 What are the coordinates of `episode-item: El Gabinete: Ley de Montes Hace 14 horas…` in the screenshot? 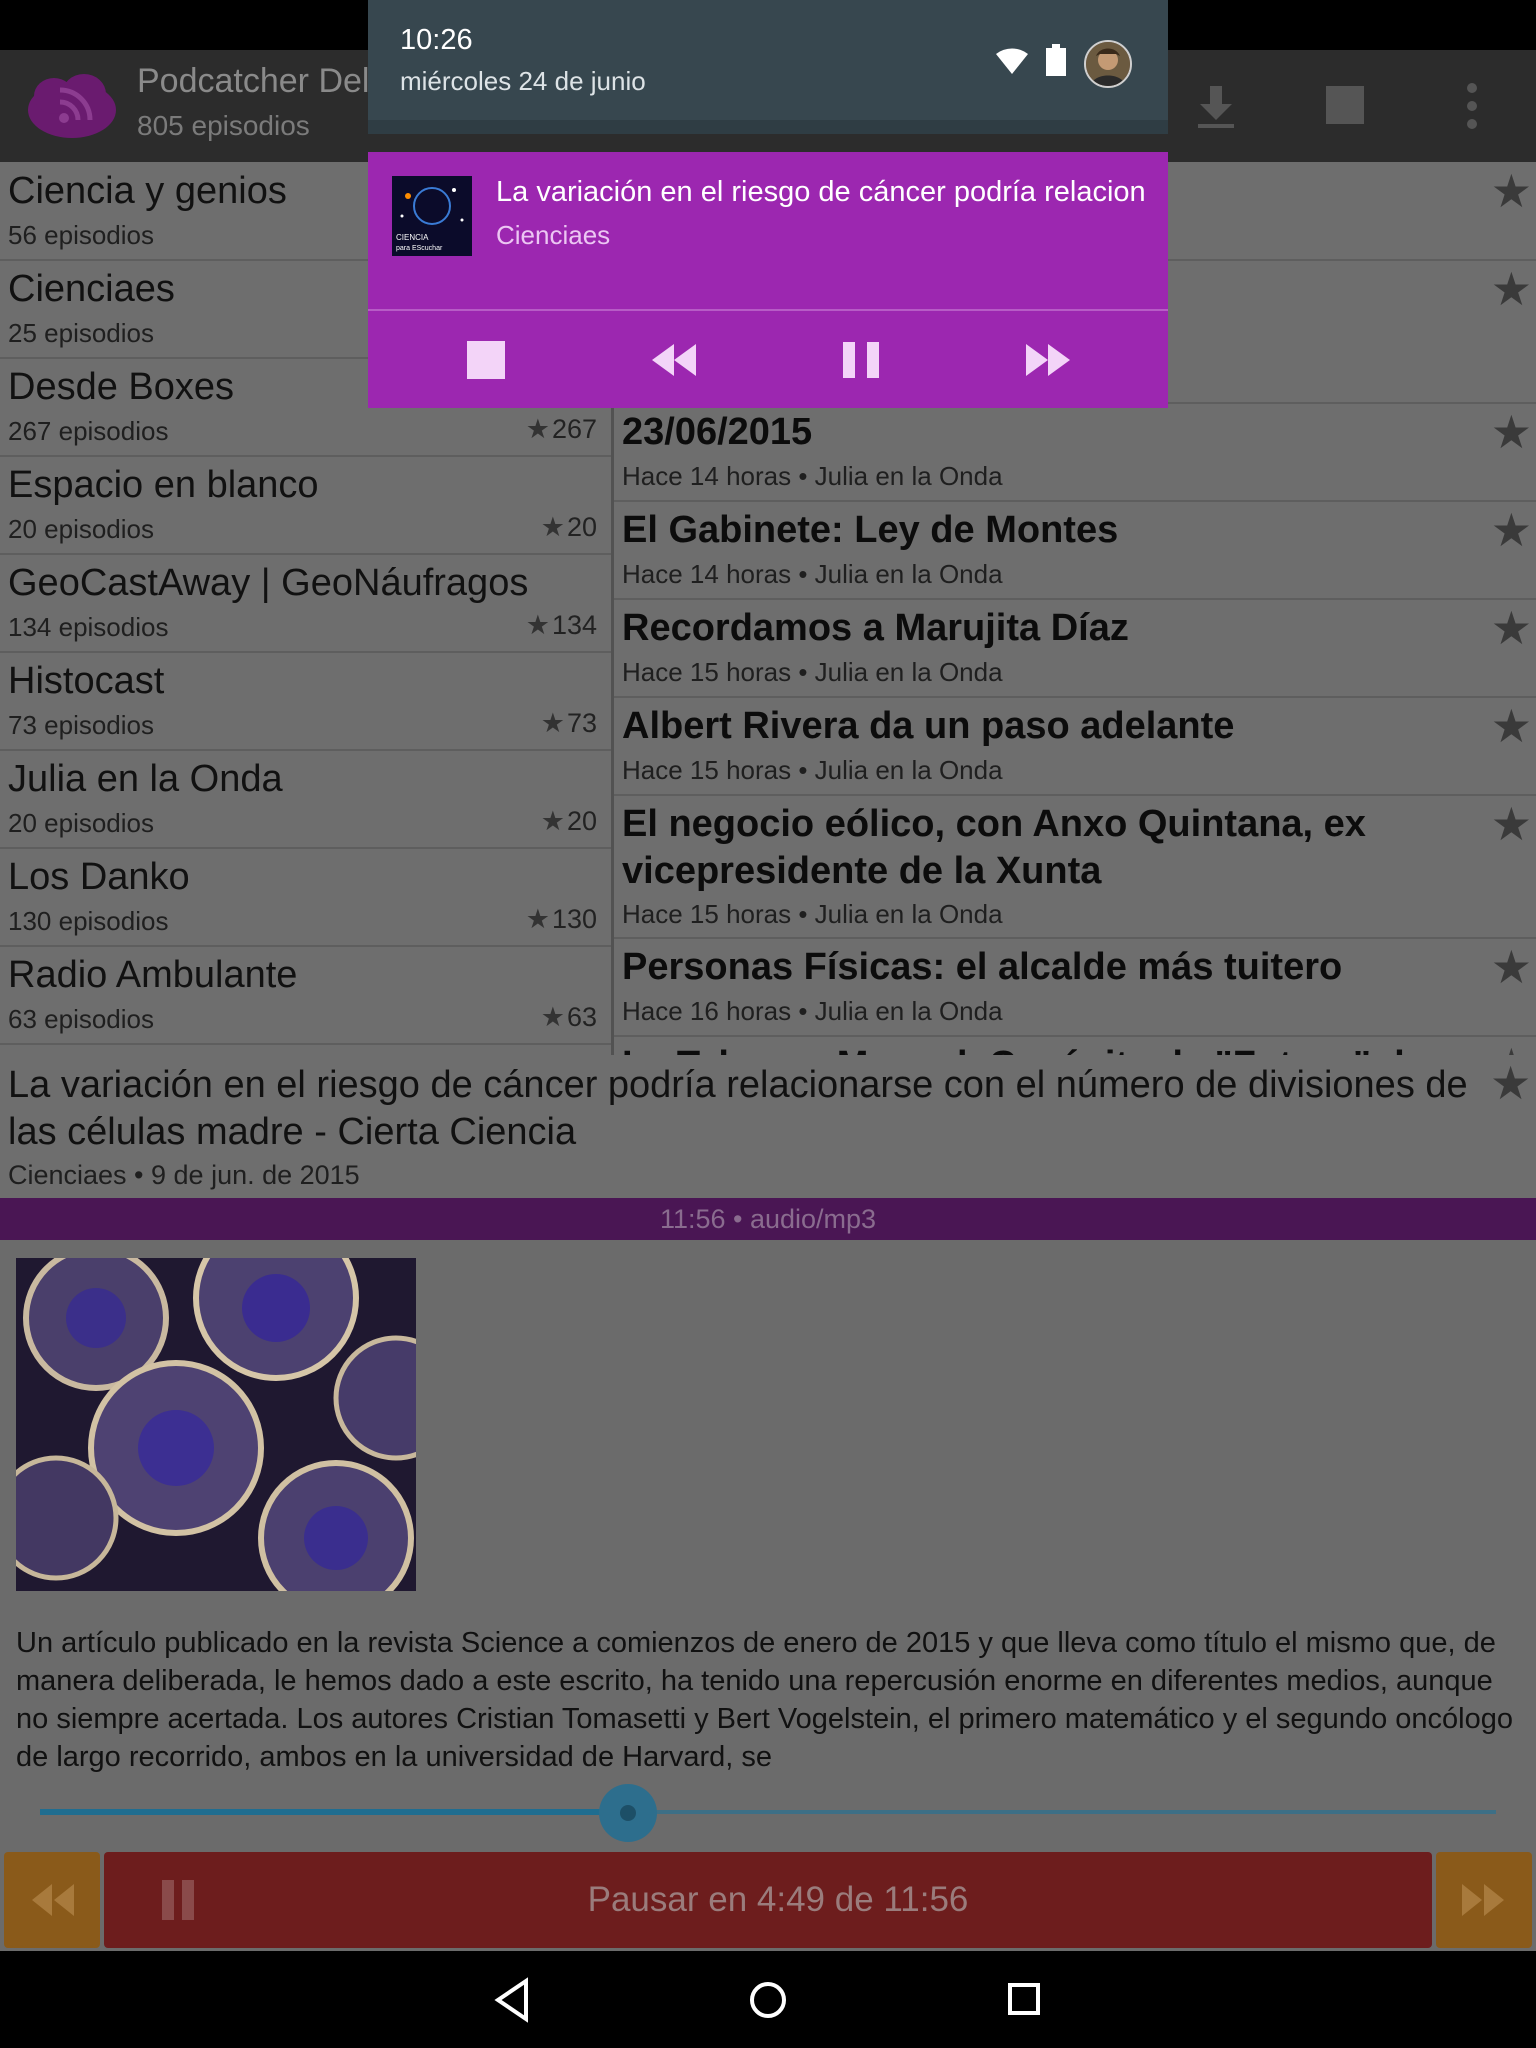 It's located at (1075, 550).